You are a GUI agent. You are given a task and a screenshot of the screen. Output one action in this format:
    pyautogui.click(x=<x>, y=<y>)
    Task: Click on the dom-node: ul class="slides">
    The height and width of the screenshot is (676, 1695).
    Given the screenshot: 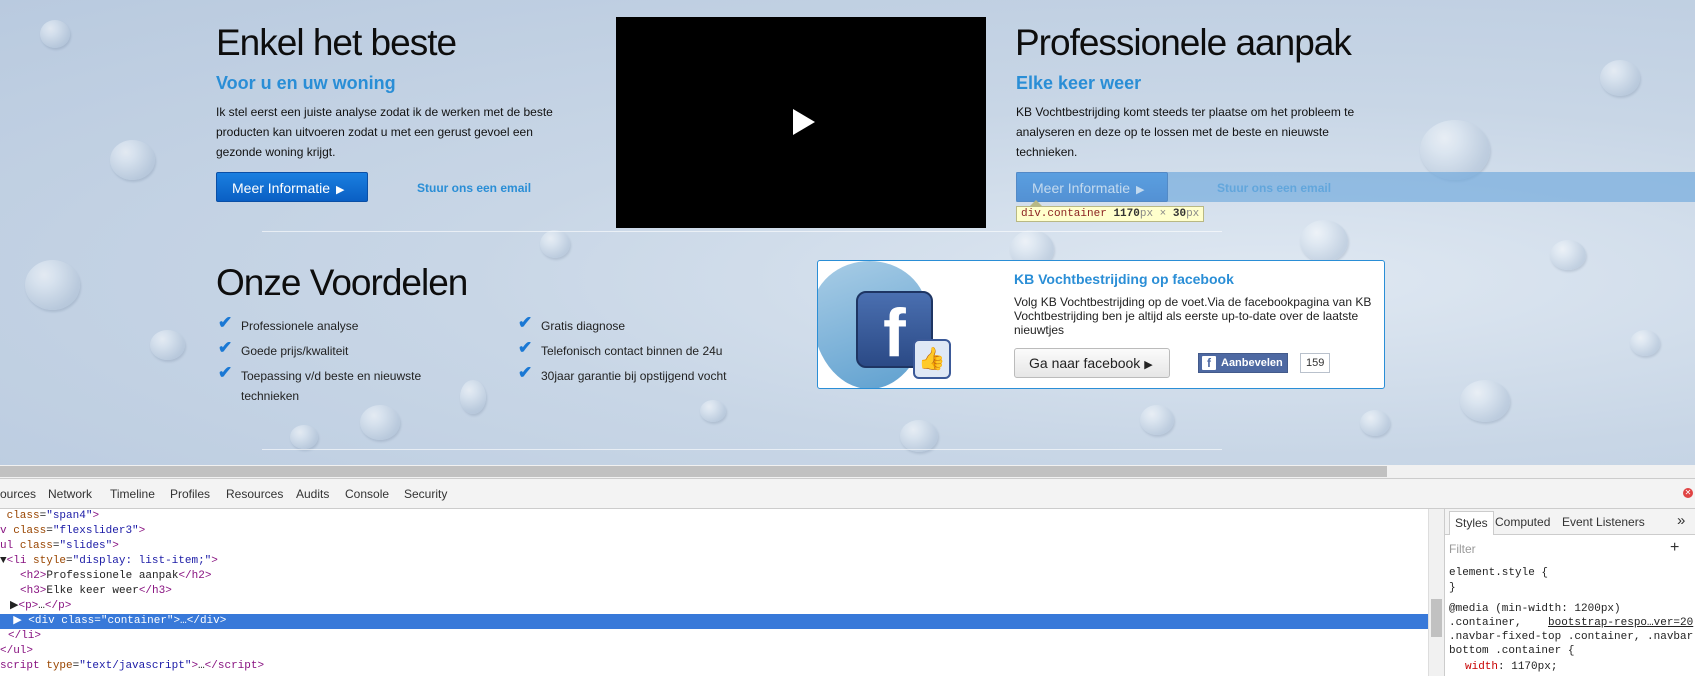 What is the action you would take?
    pyautogui.click(x=59, y=546)
    